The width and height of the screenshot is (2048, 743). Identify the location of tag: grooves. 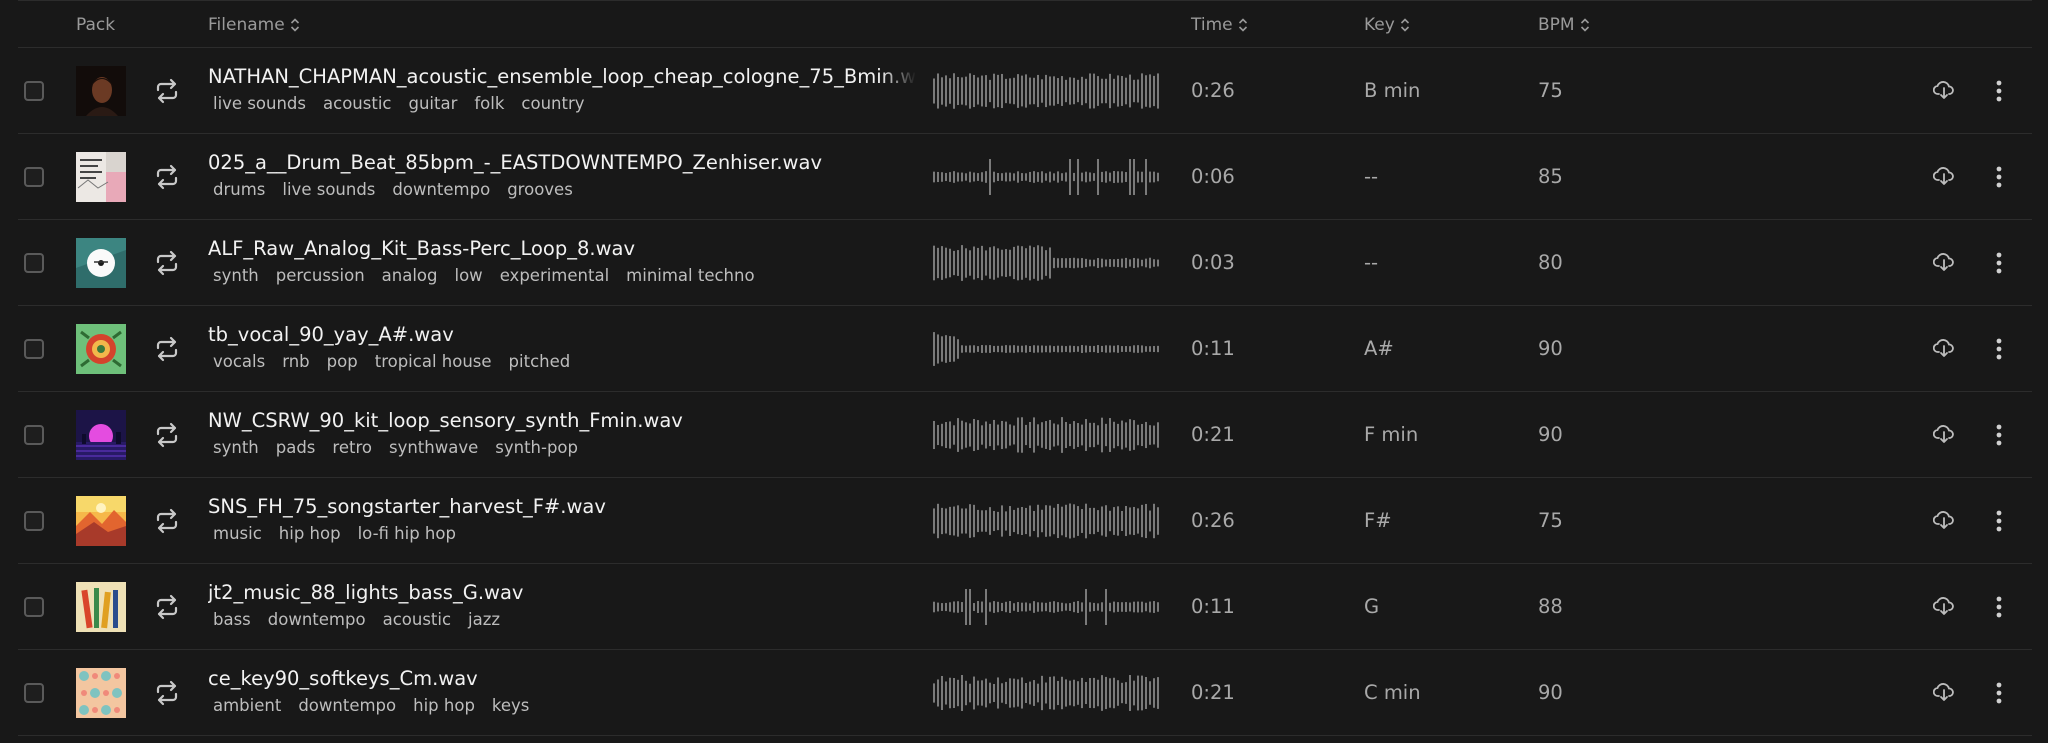
(540, 189).